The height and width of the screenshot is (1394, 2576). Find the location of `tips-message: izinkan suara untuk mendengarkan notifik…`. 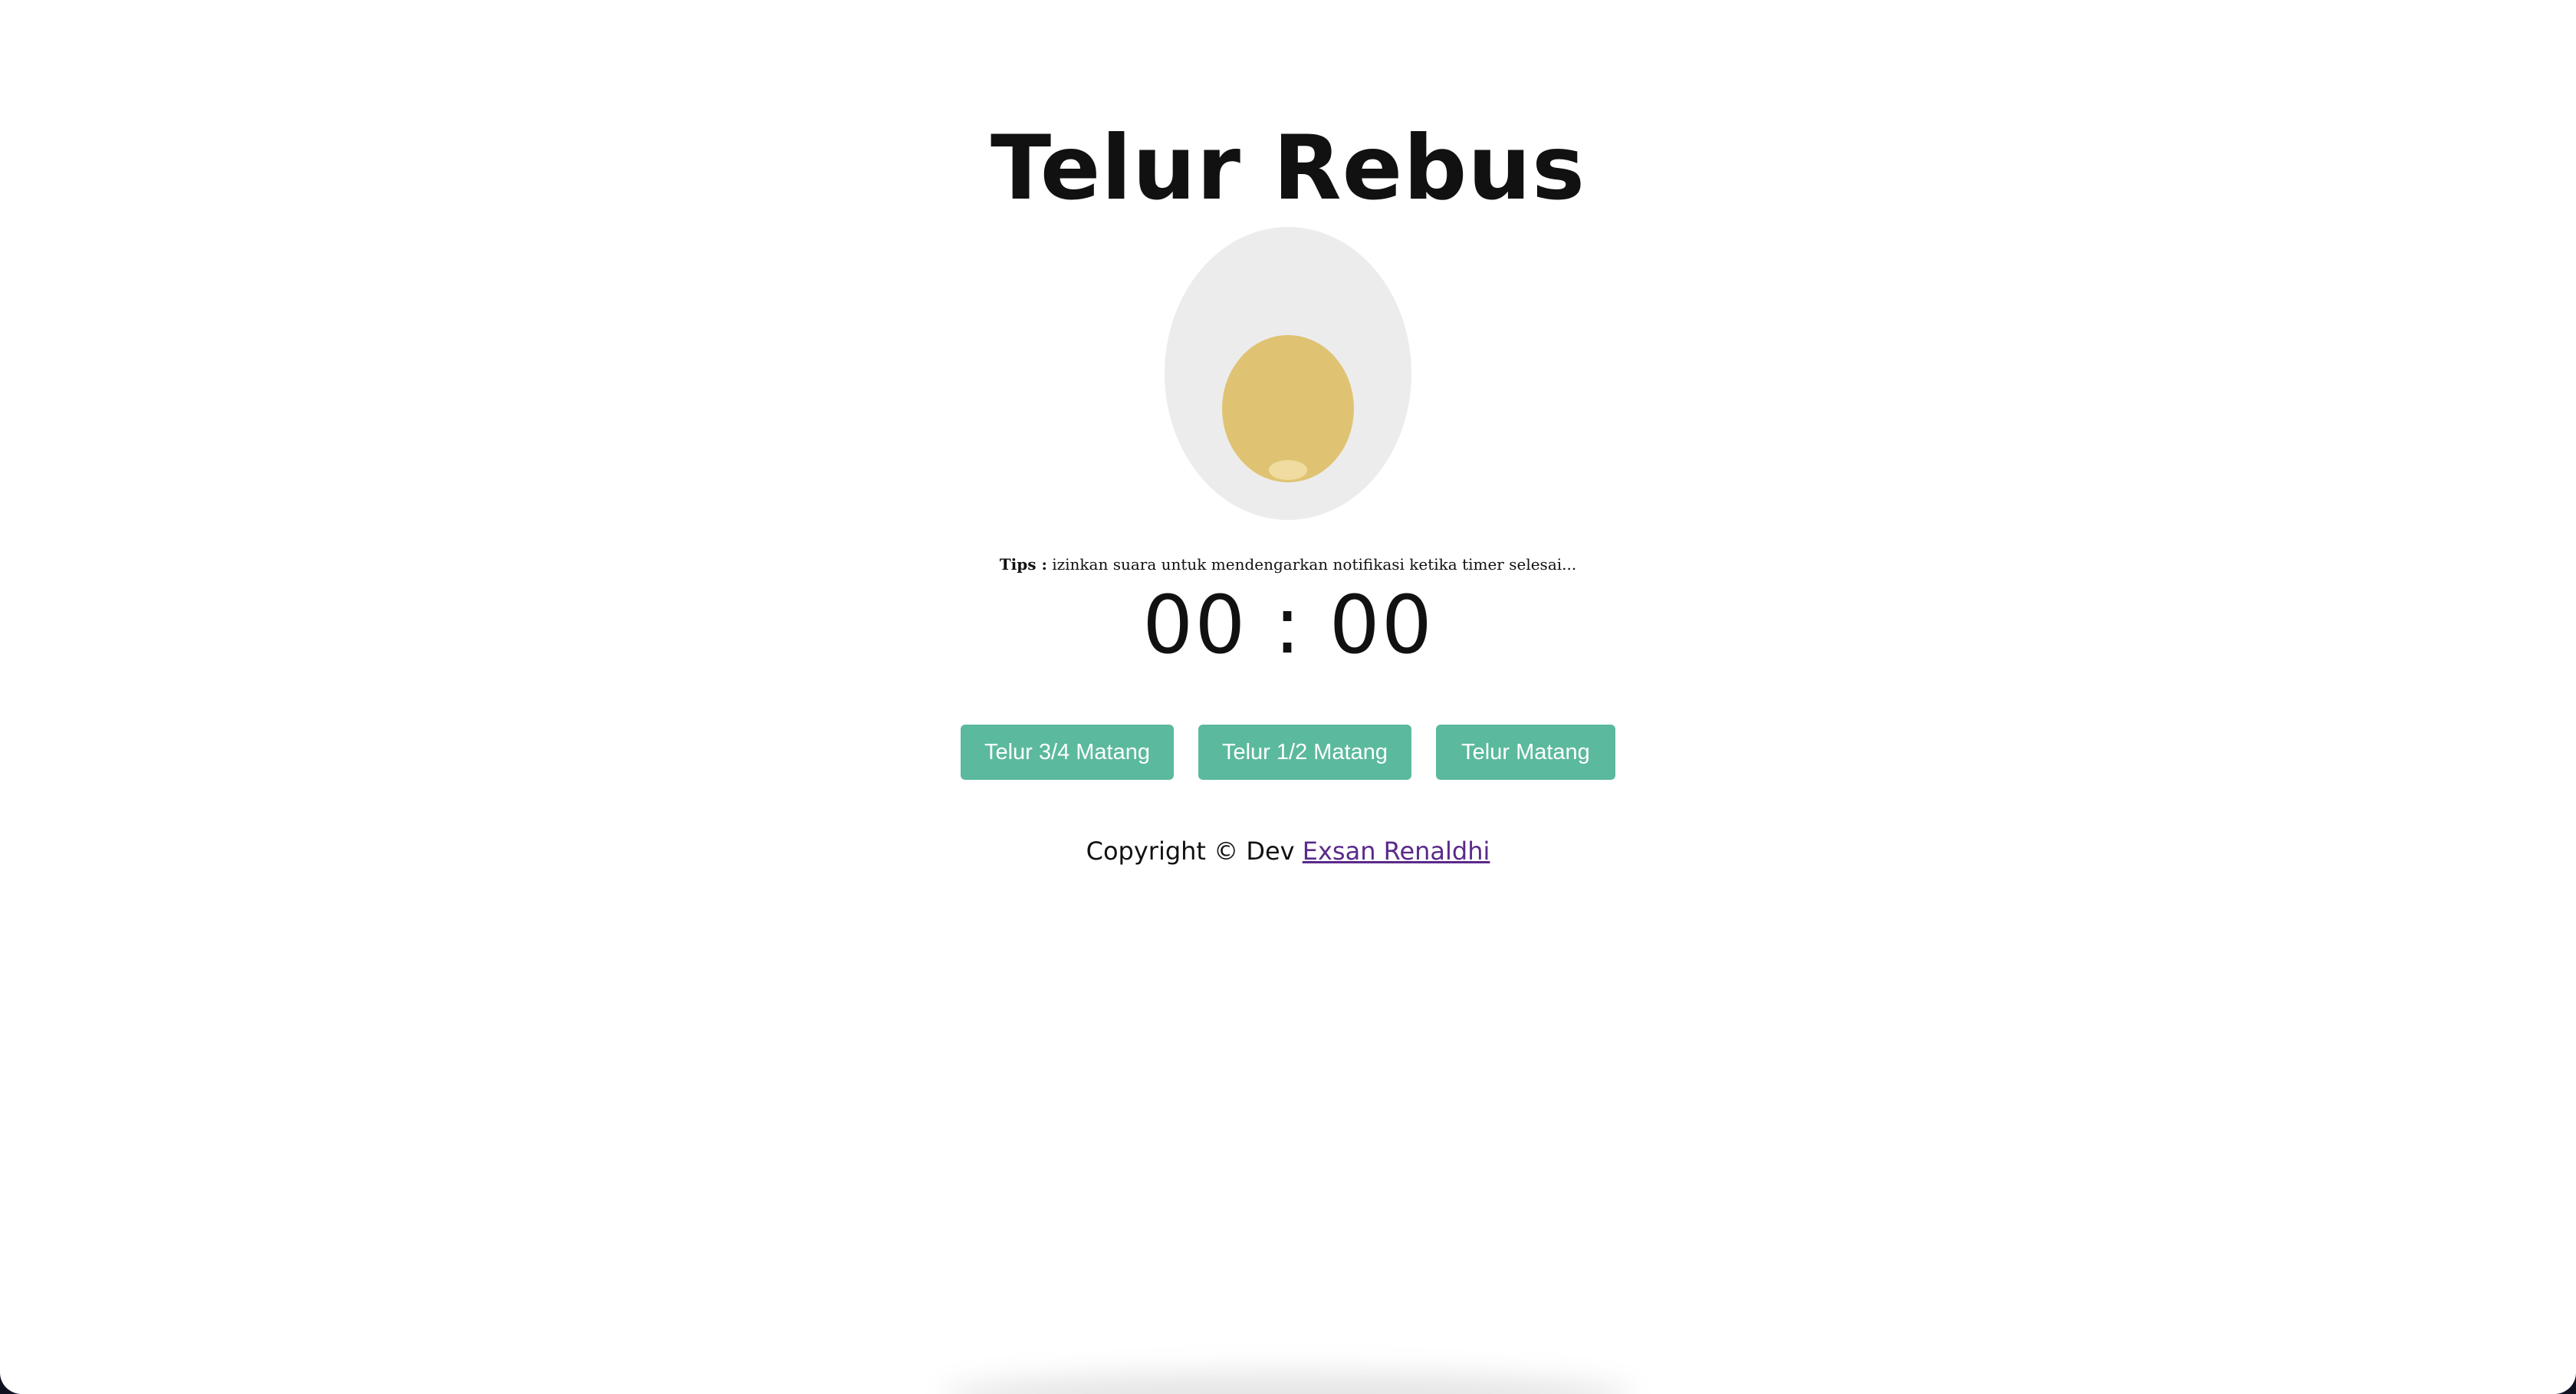

tips-message: izinkan suara untuk mendengarkan notifik… is located at coordinates (1315, 564).